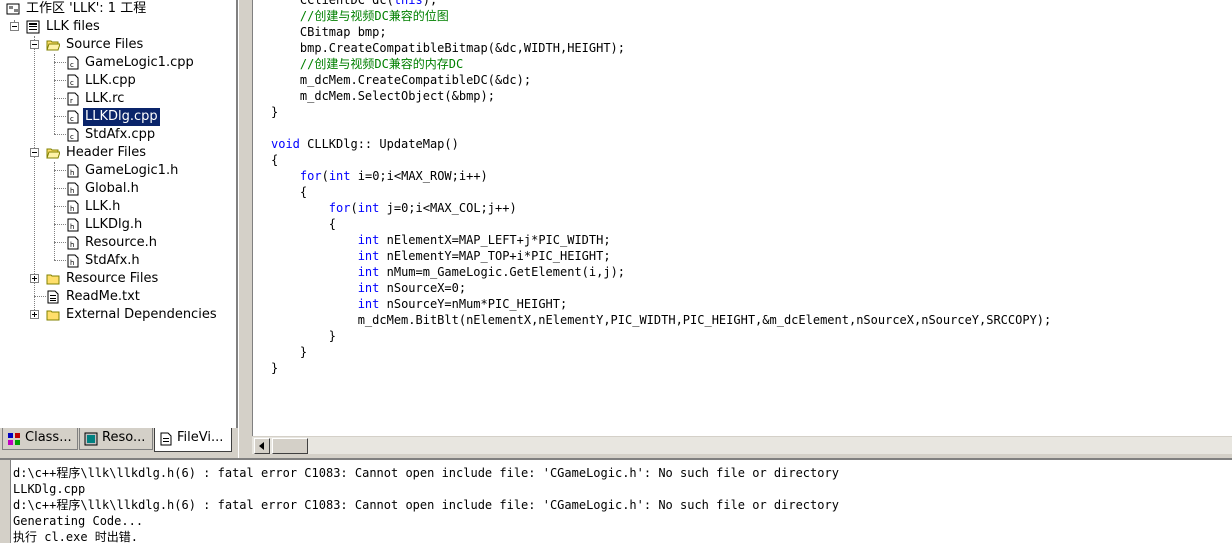 The height and width of the screenshot is (543, 1232). I want to click on code-line-17: int nElementY=MAP_TOP+i*PIC_HEIGHT;, so click(484, 256).